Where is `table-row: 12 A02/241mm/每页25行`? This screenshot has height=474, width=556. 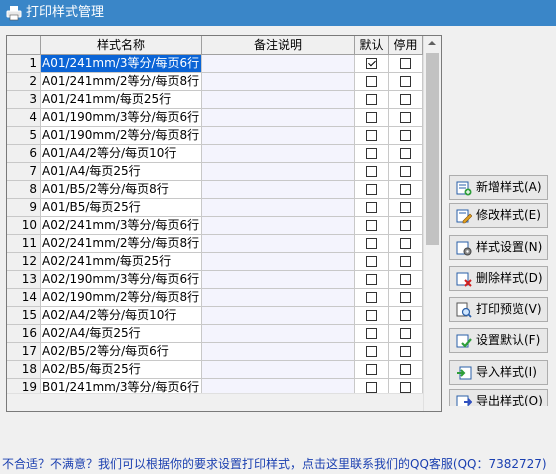 table-row: 12 A02/241mm/每页25行 is located at coordinates (215, 262).